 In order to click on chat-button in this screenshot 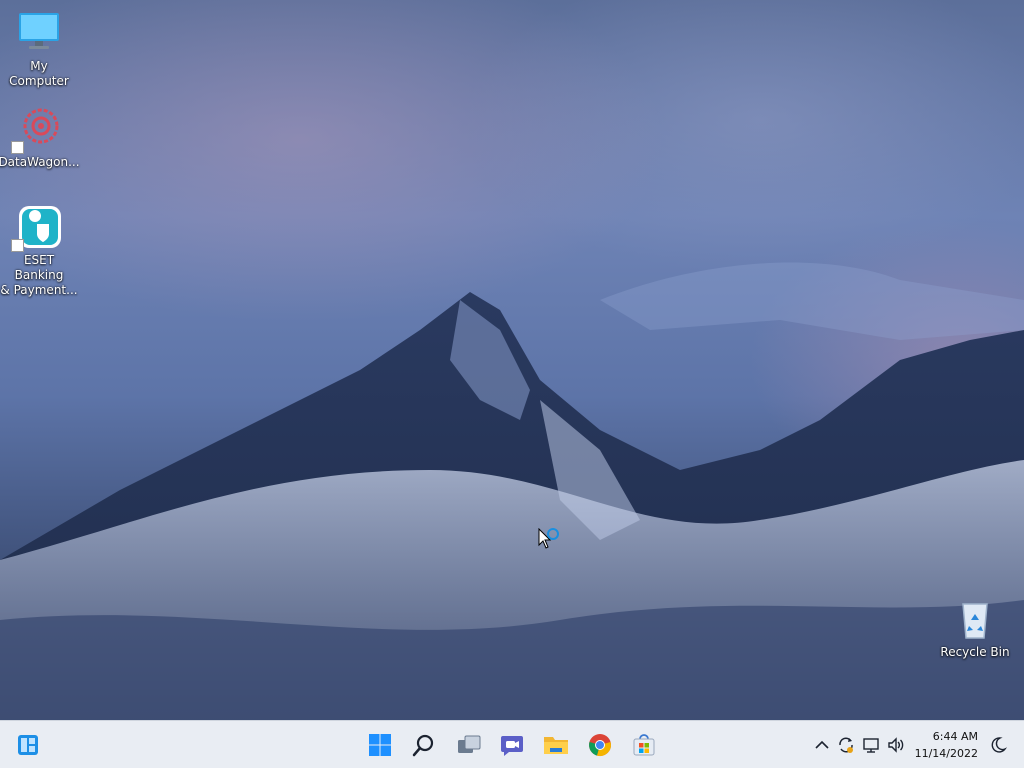, I will do `click(512, 745)`.